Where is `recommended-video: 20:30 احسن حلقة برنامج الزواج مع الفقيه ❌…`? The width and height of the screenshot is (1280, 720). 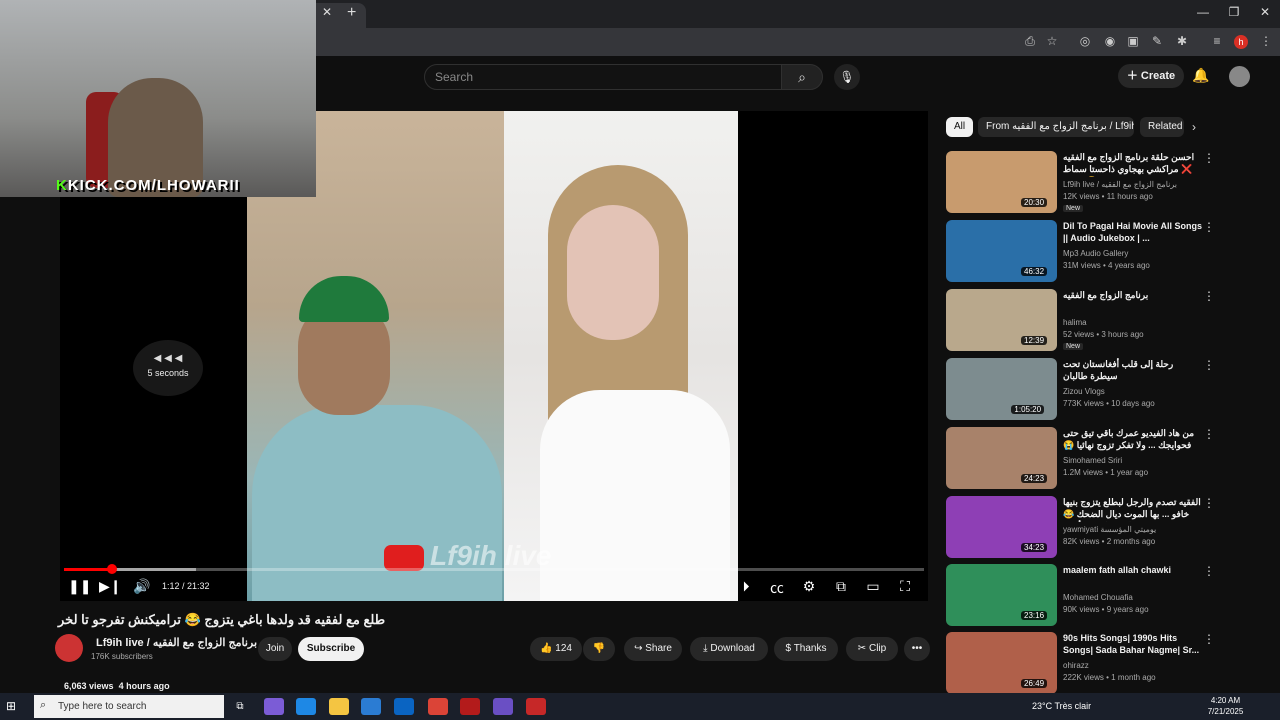 recommended-video: 20:30 احسن حلقة برنامج الزواج مع الفقيه ❌… is located at coordinates (1106, 183).